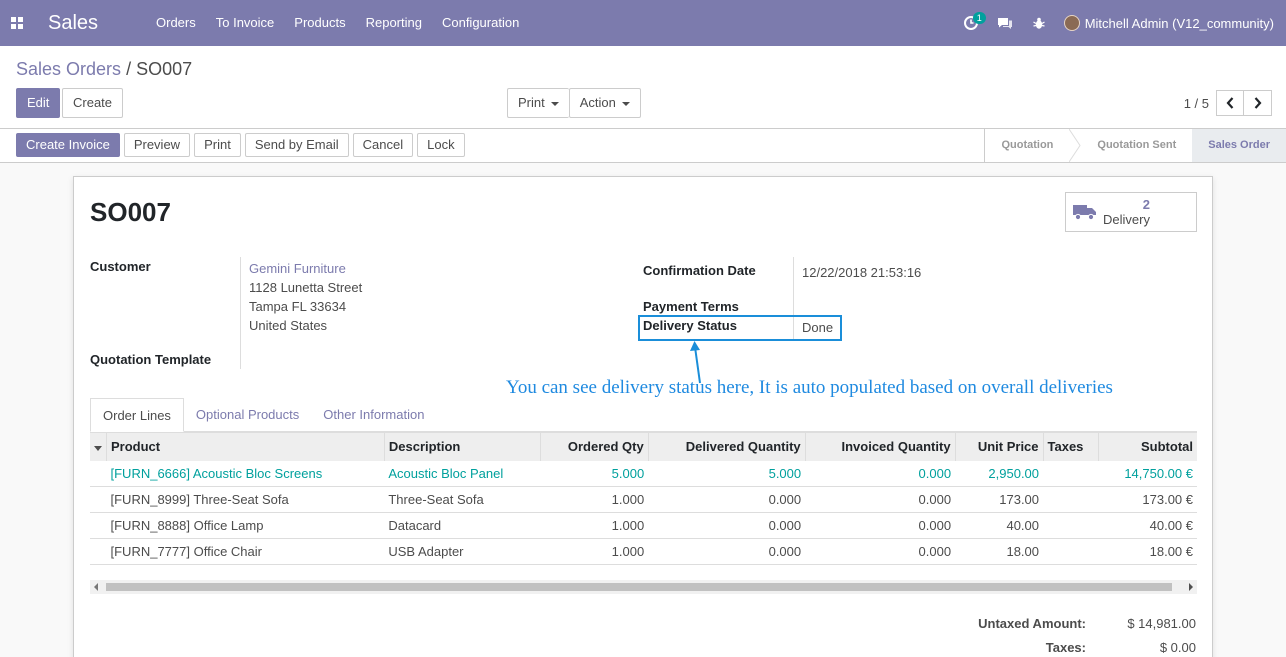 This screenshot has height=657, width=1286. I want to click on stage-sales-order: Sales Order, so click(1239, 145).